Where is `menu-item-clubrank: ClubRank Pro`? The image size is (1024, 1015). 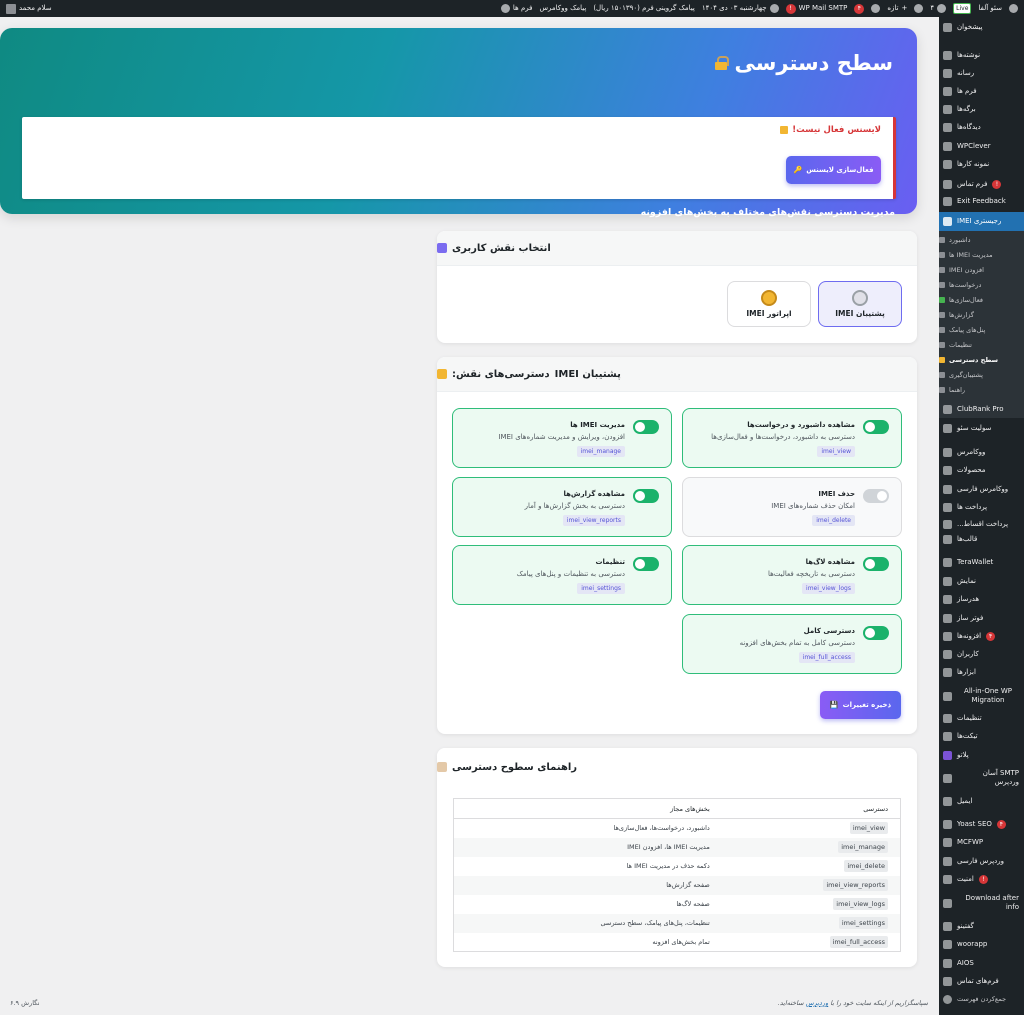 menu-item-clubrank: ClubRank Pro is located at coordinates (981, 409).